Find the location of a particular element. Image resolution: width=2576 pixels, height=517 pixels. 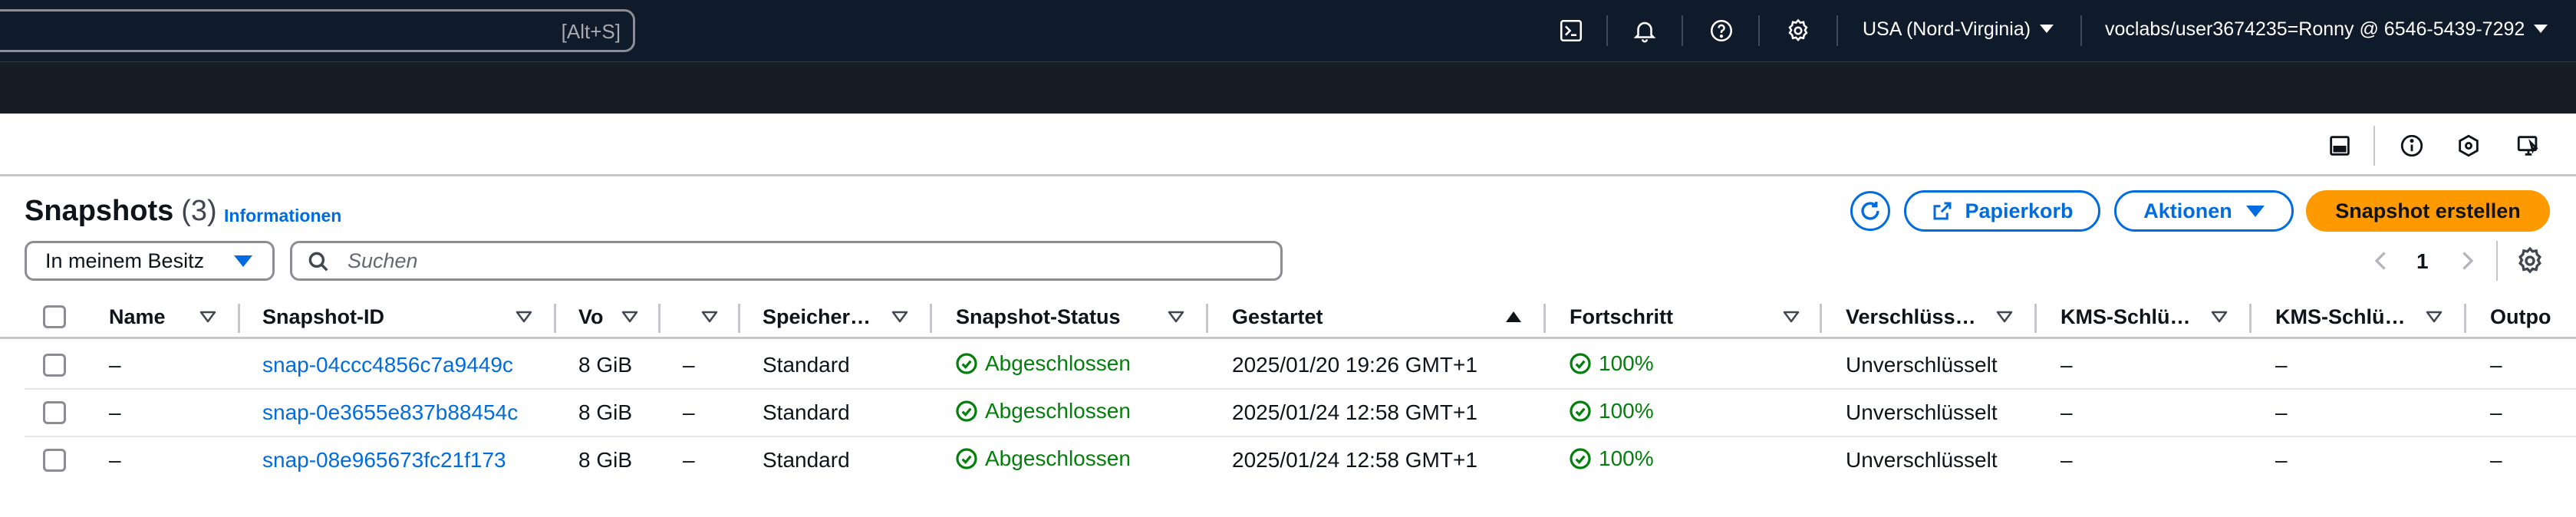

column-header-volume: Vo is located at coordinates (591, 317).